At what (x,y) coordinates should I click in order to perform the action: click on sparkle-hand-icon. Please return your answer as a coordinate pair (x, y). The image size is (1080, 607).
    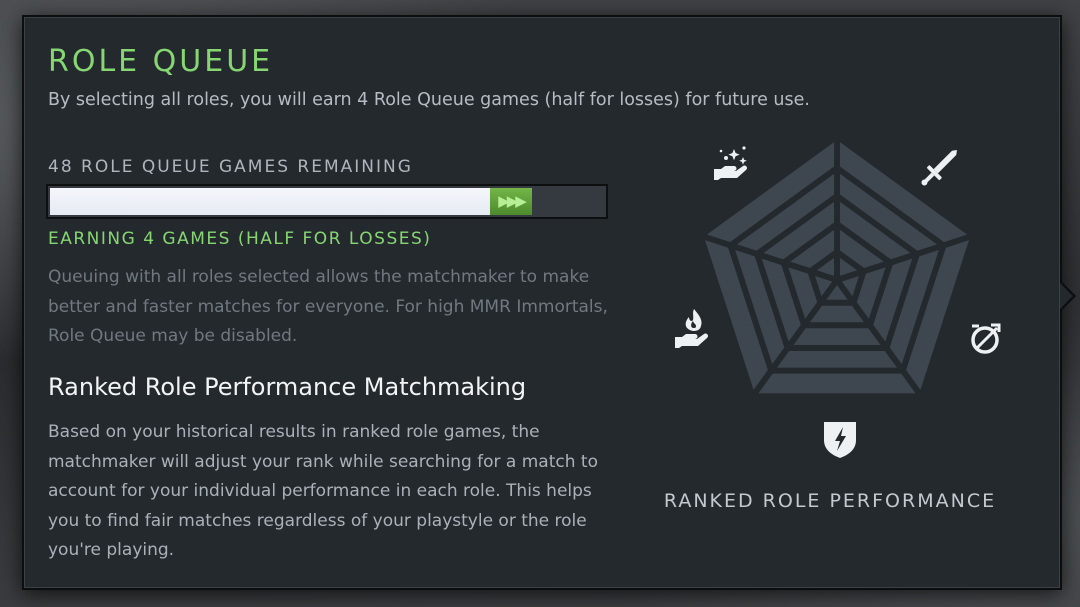
    Looking at the image, I should click on (730, 163).